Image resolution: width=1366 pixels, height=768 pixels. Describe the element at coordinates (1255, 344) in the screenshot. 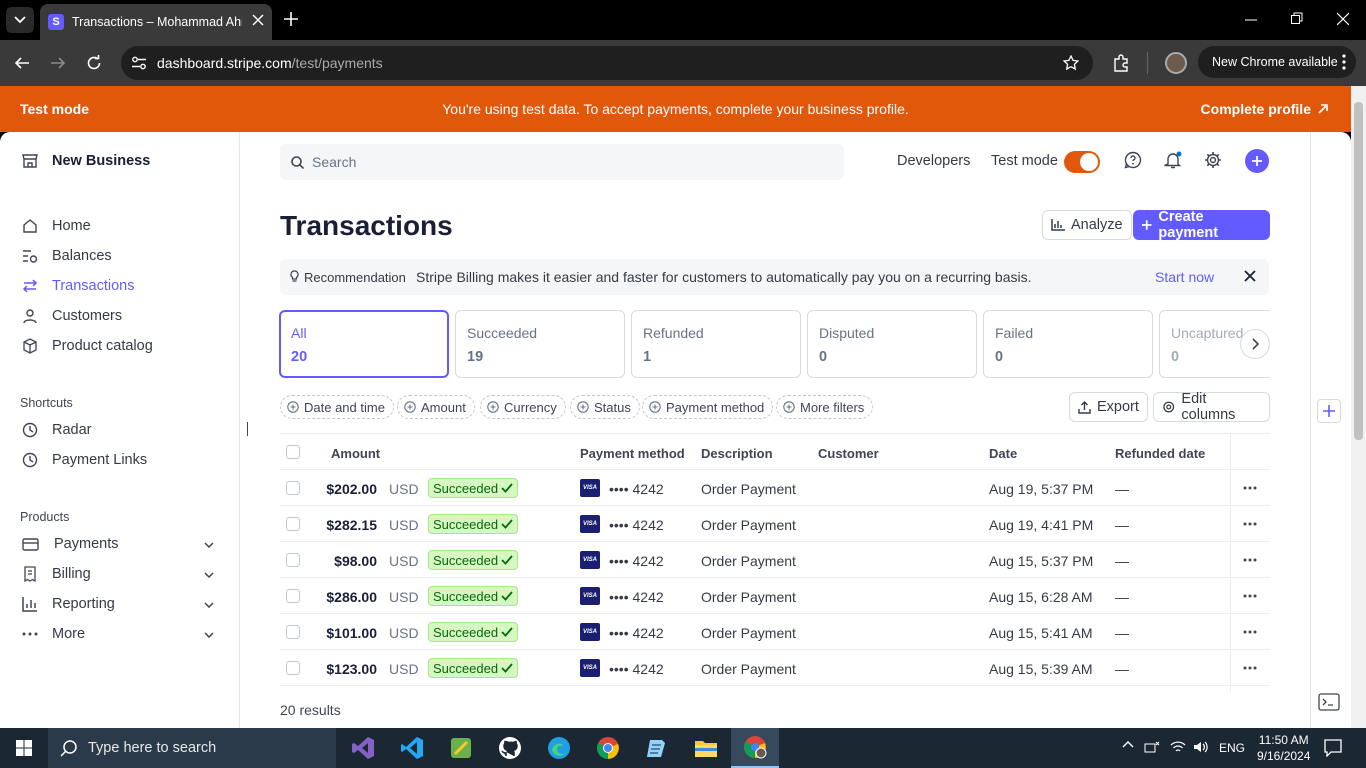

I see `scroll-tabs-right-button` at that location.